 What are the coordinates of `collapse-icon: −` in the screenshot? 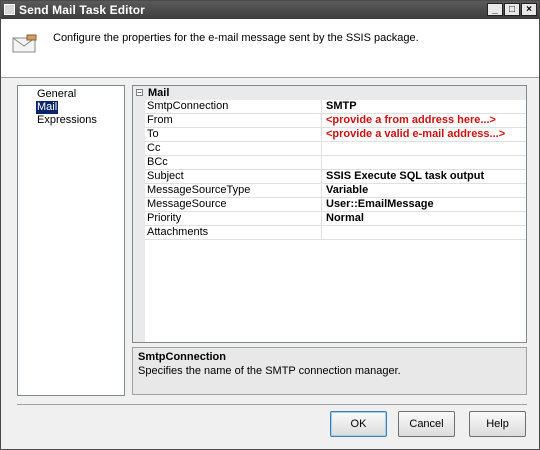 It's located at (139, 93).